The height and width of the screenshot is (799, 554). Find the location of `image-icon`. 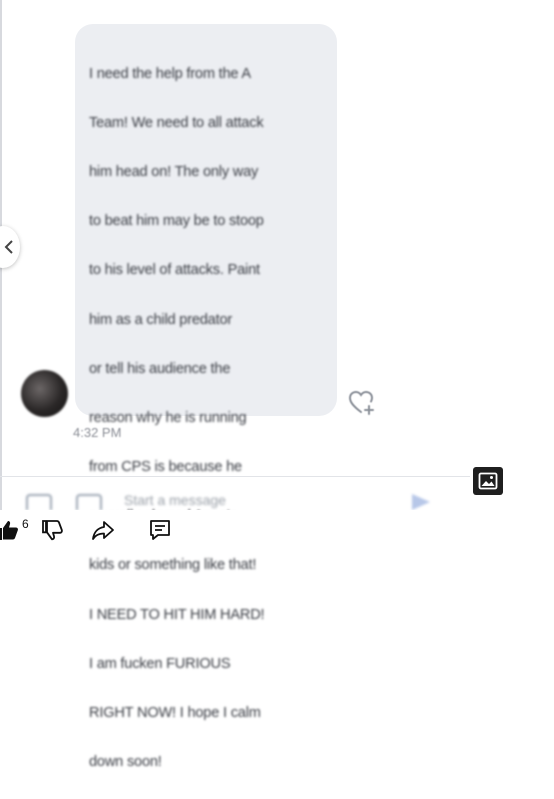

image-icon is located at coordinates (488, 481).